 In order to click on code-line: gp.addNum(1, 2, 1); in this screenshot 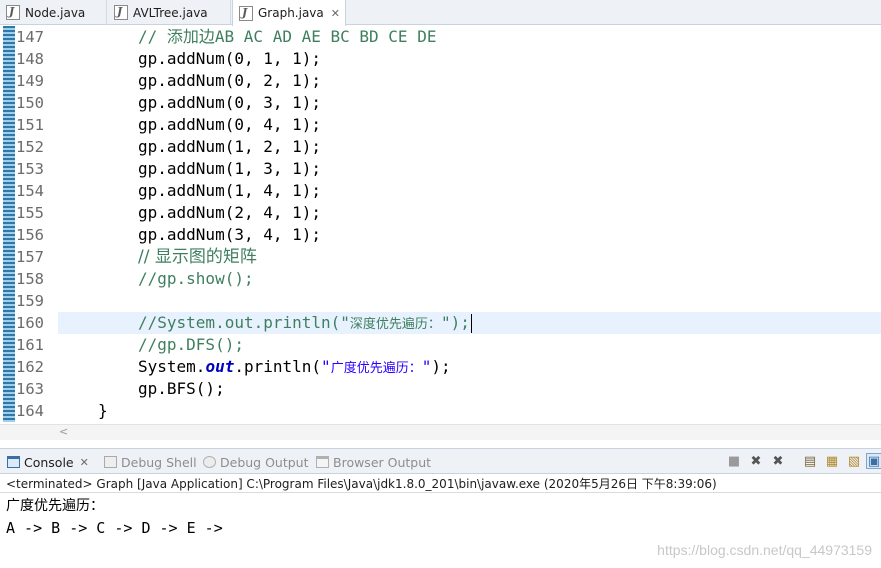, I will do `click(230, 146)`.